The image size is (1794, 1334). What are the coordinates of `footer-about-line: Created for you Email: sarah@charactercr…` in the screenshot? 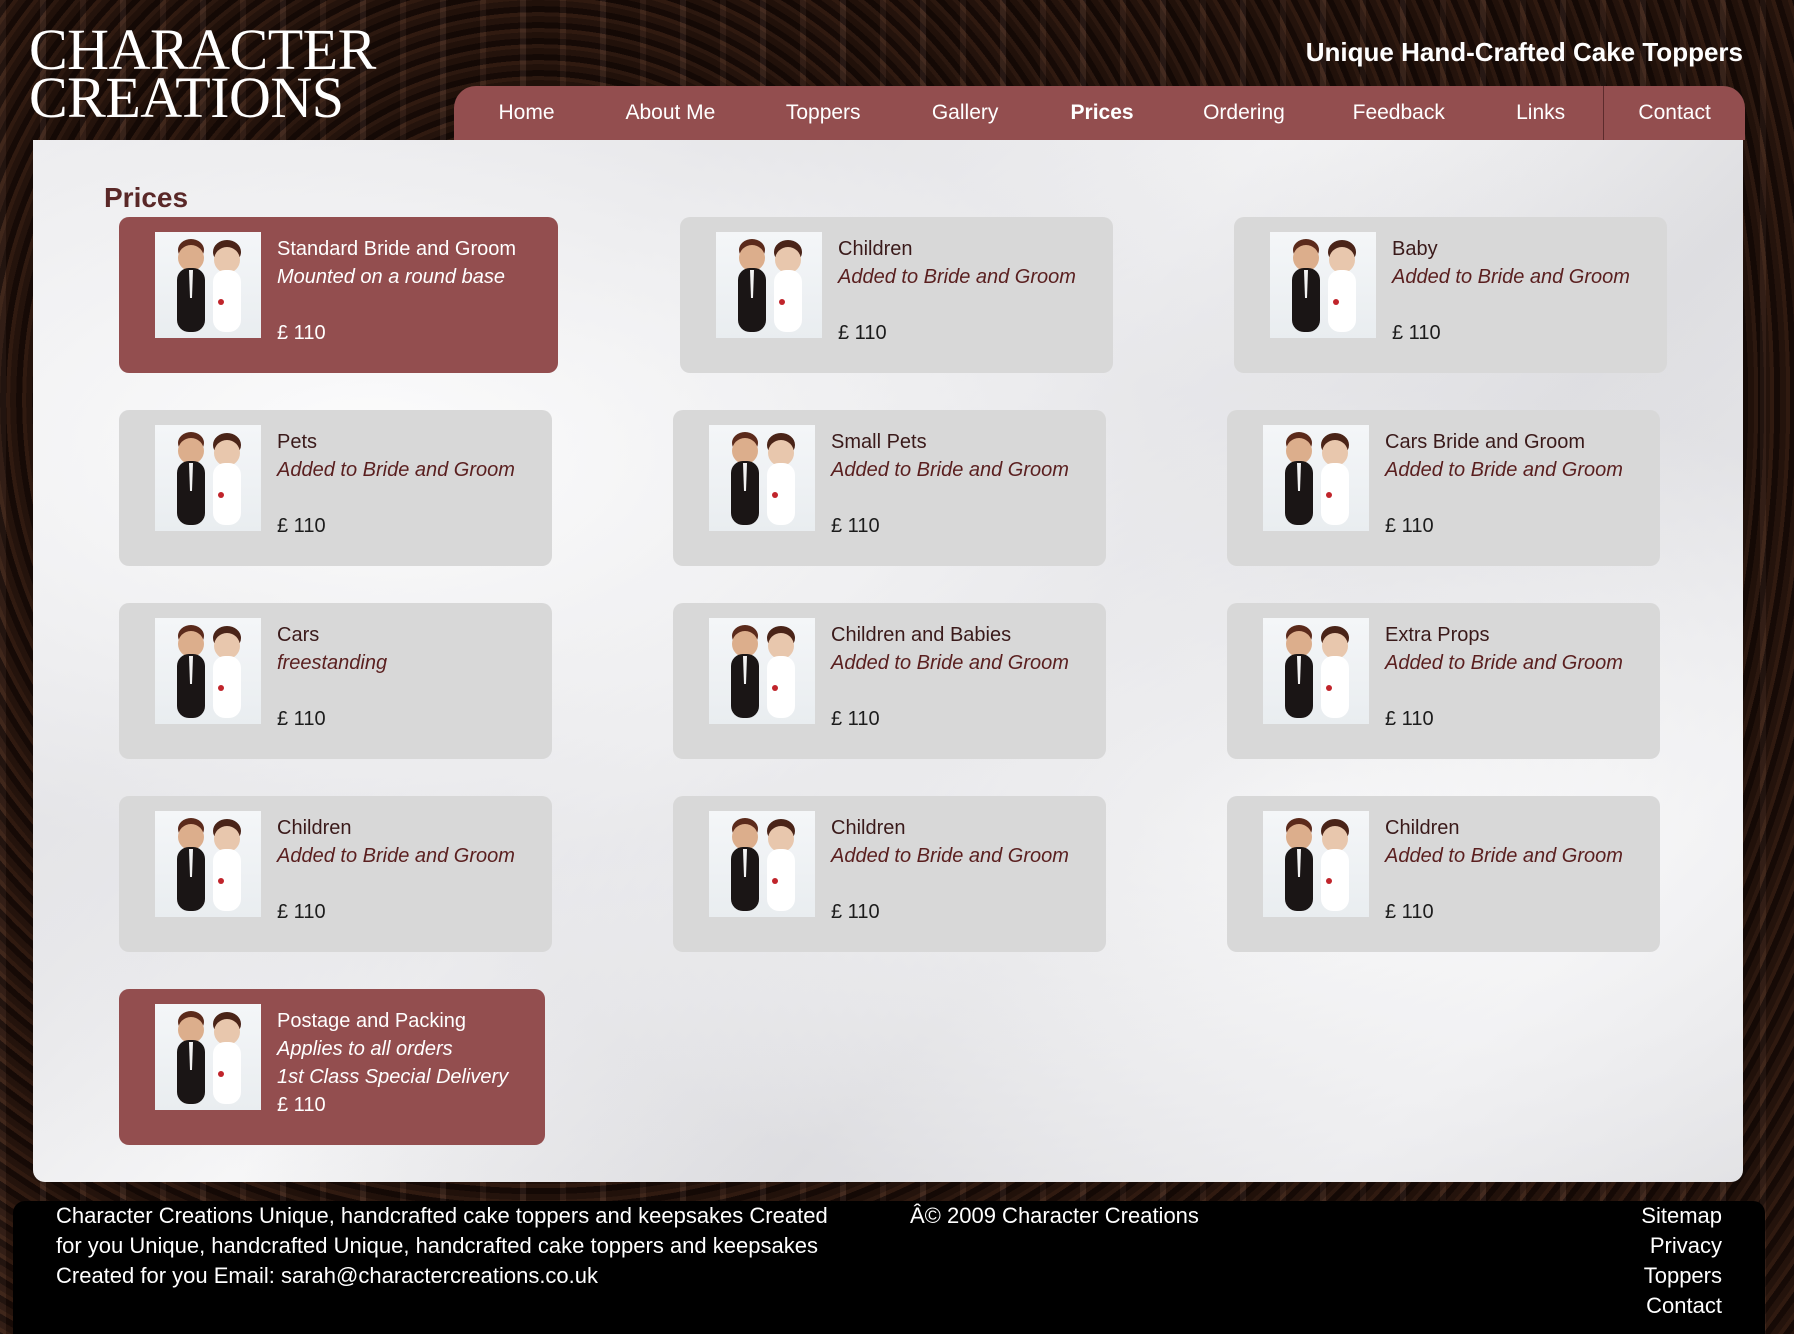 It's located at (327, 1275).